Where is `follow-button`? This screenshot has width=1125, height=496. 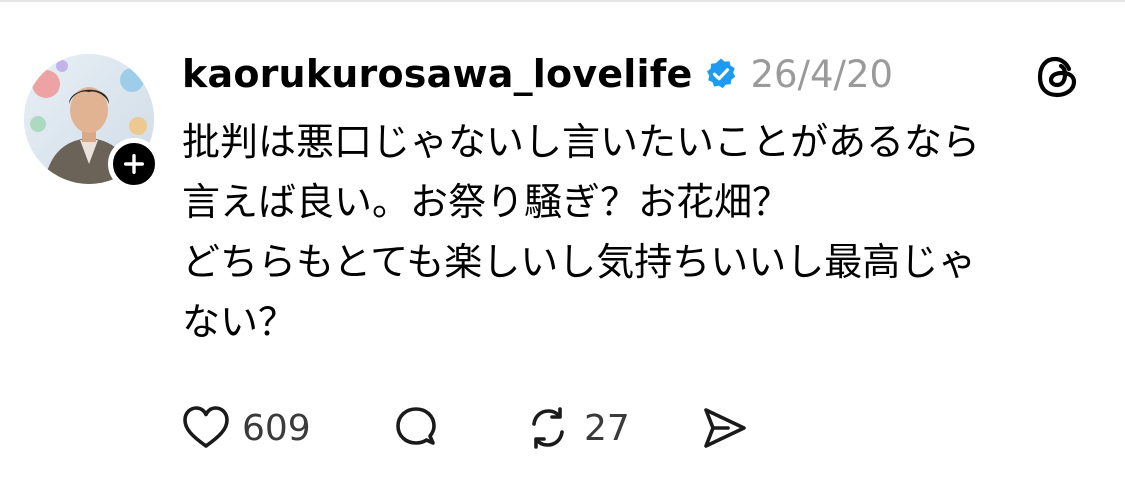 follow-button is located at coordinates (134, 164).